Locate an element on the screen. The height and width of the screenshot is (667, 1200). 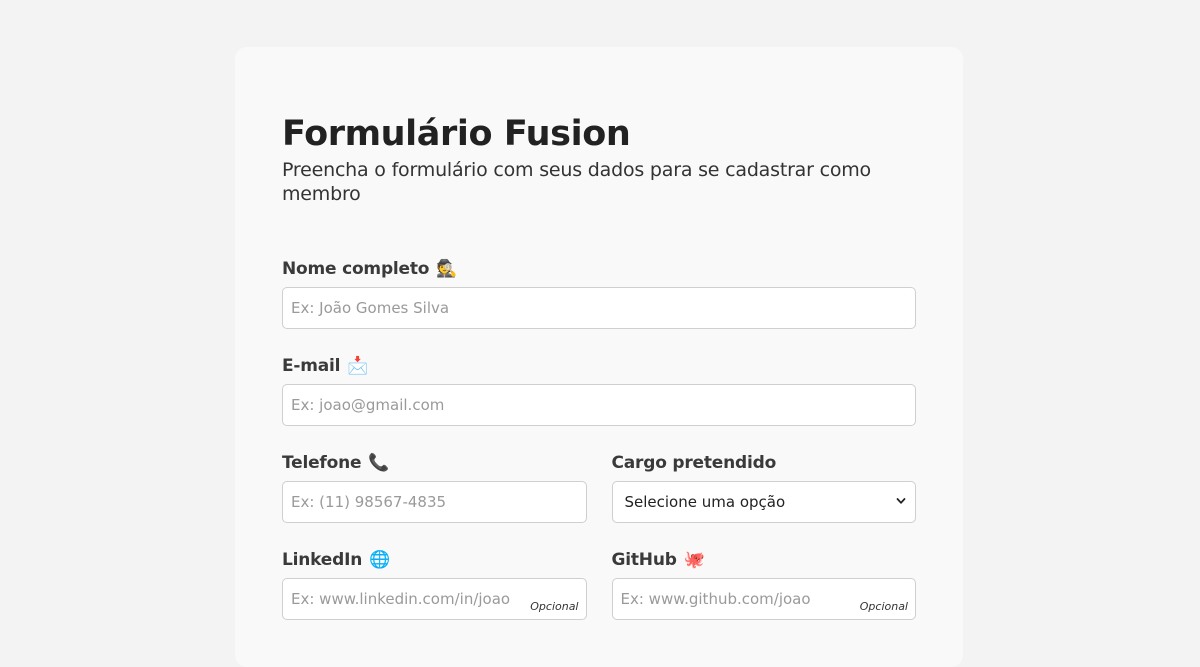
linkedin-label: LinkedIn 🌐 is located at coordinates (434, 560).